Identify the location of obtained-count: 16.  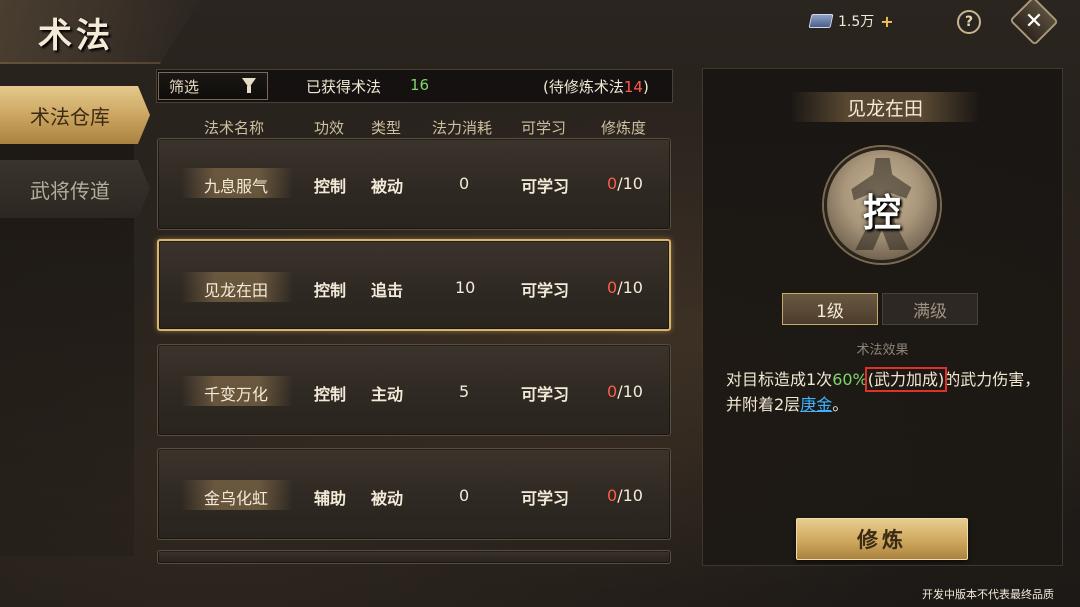
(420, 85).